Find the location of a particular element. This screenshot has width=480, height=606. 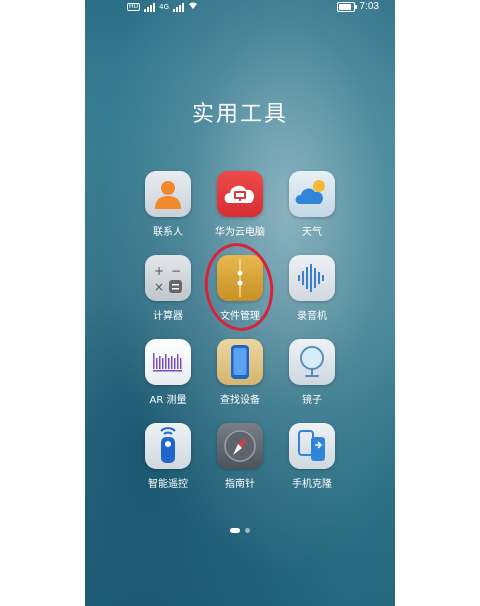

app-phone-clone: 手机克隆 is located at coordinates (312, 456).